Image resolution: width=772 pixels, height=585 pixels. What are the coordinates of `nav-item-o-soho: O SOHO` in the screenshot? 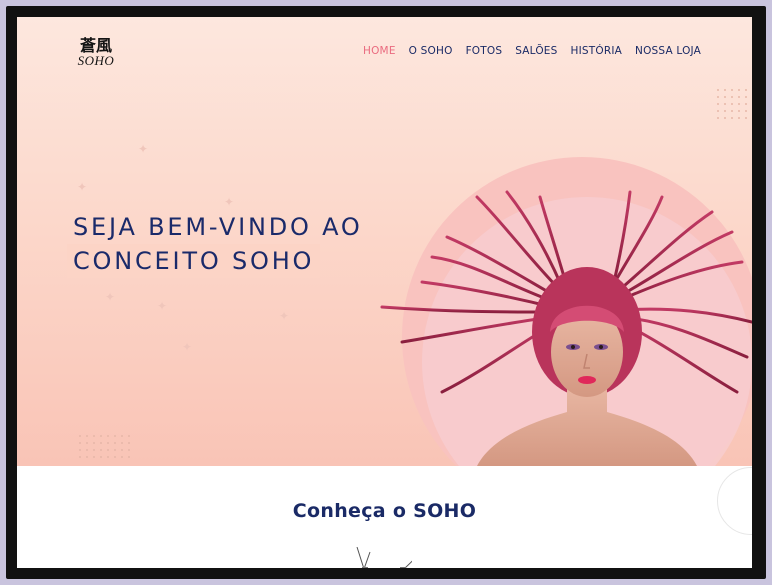 It's located at (431, 51).